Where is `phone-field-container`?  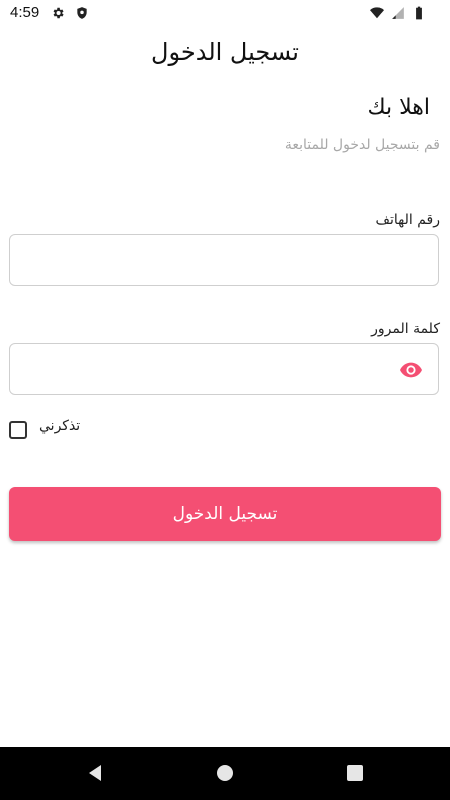
phone-field-container is located at coordinates (224, 260).